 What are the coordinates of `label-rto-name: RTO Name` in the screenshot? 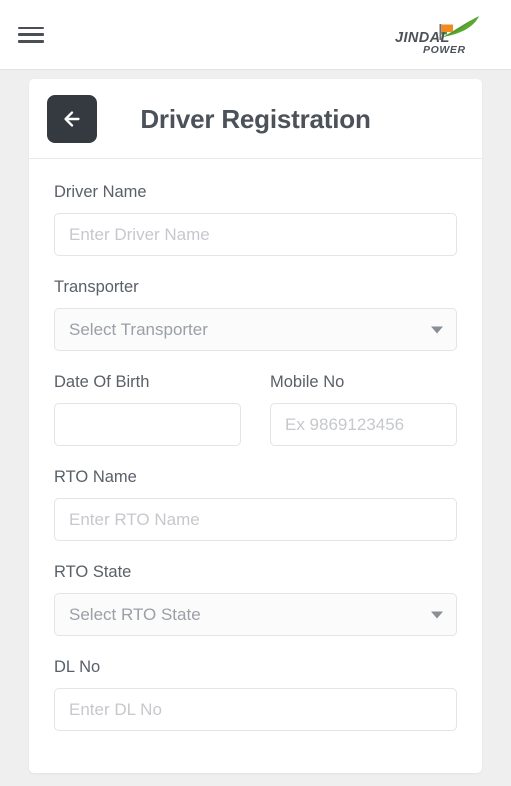 It's located at (95, 477).